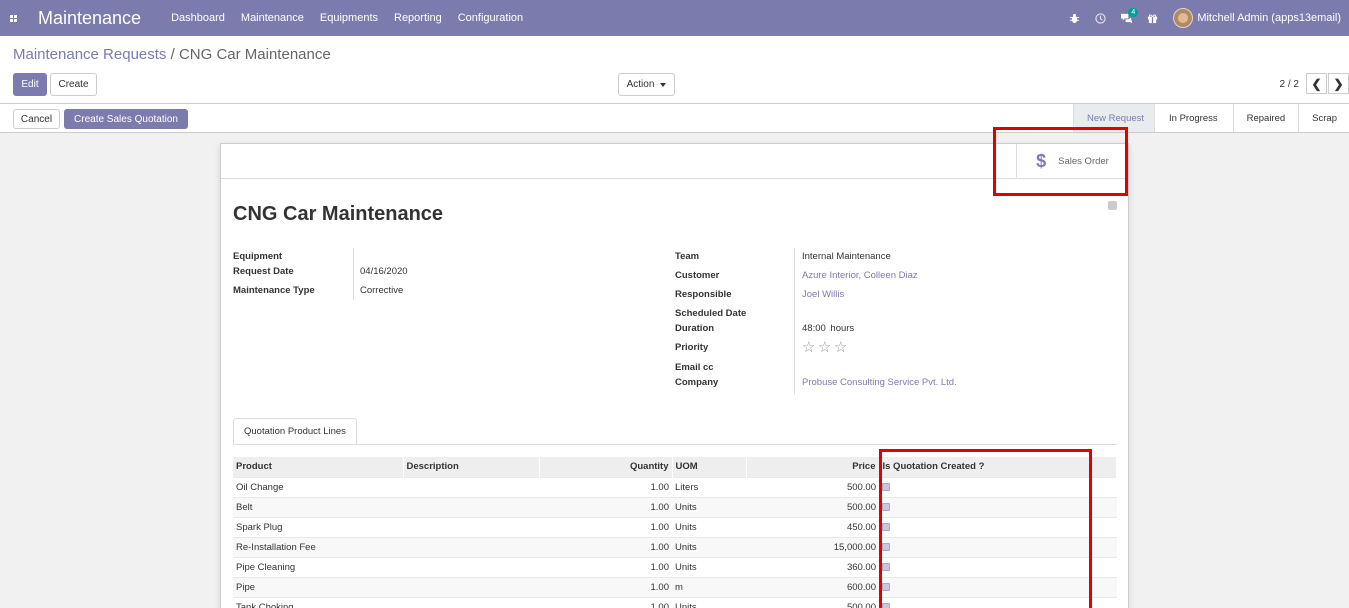 The image size is (1349, 608). What do you see at coordinates (471, 467) in the screenshot?
I see `col-description: Description` at bounding box center [471, 467].